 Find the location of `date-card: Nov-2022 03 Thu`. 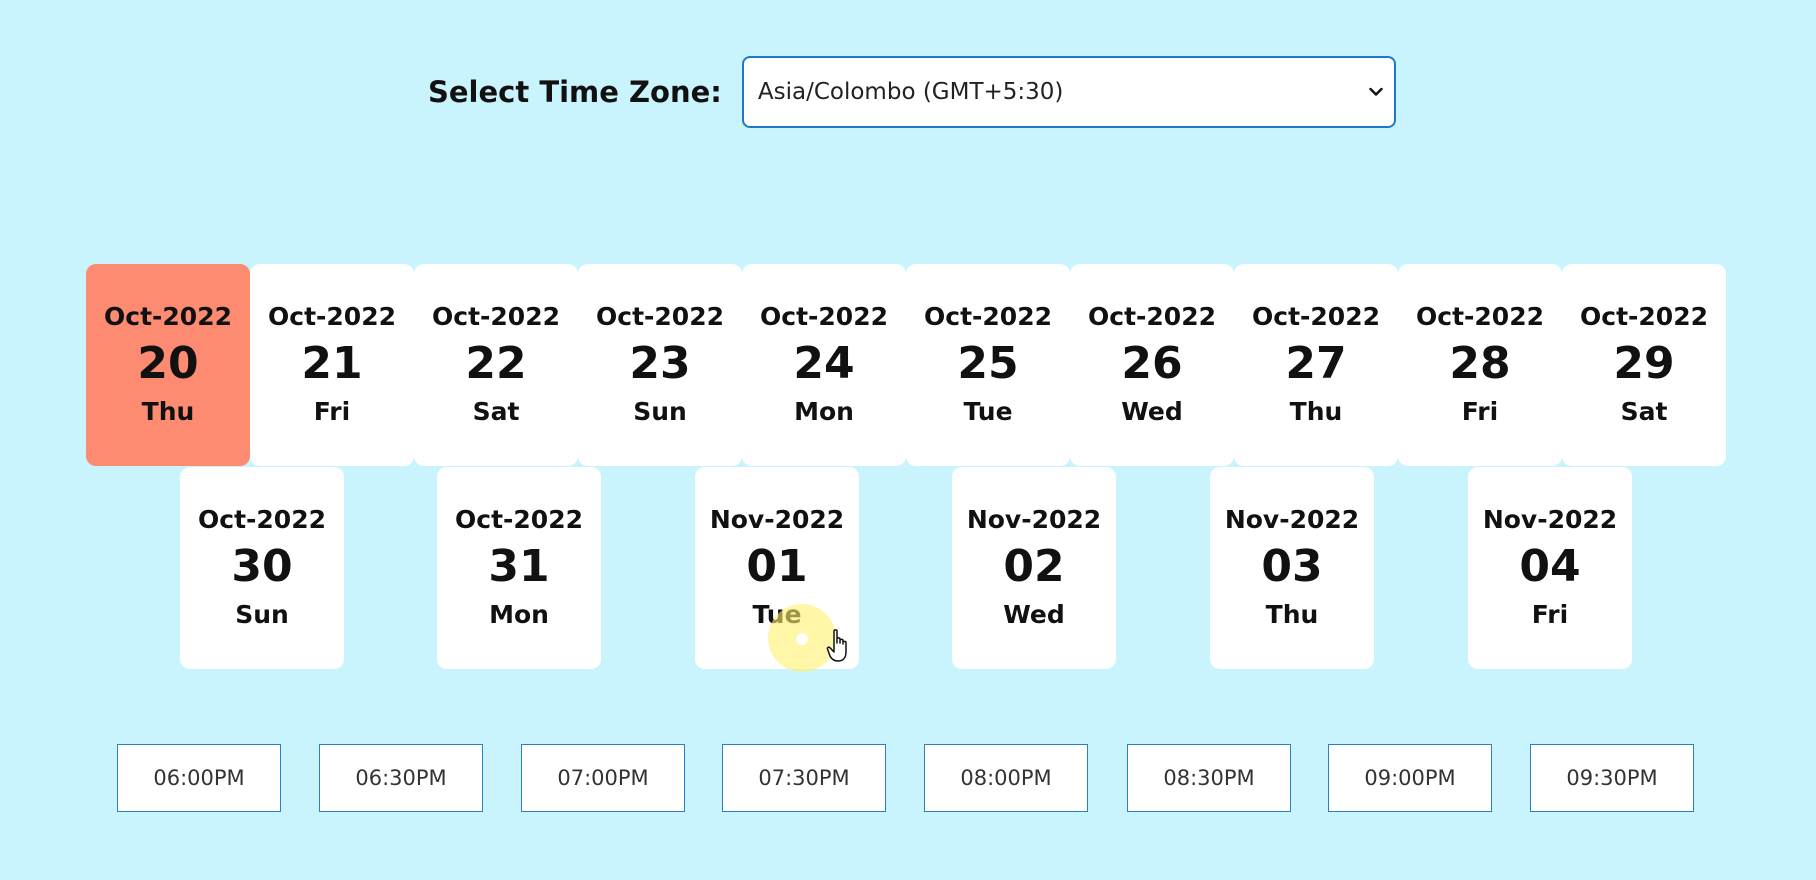

date-card: Nov-2022 03 Thu is located at coordinates (1292, 568).